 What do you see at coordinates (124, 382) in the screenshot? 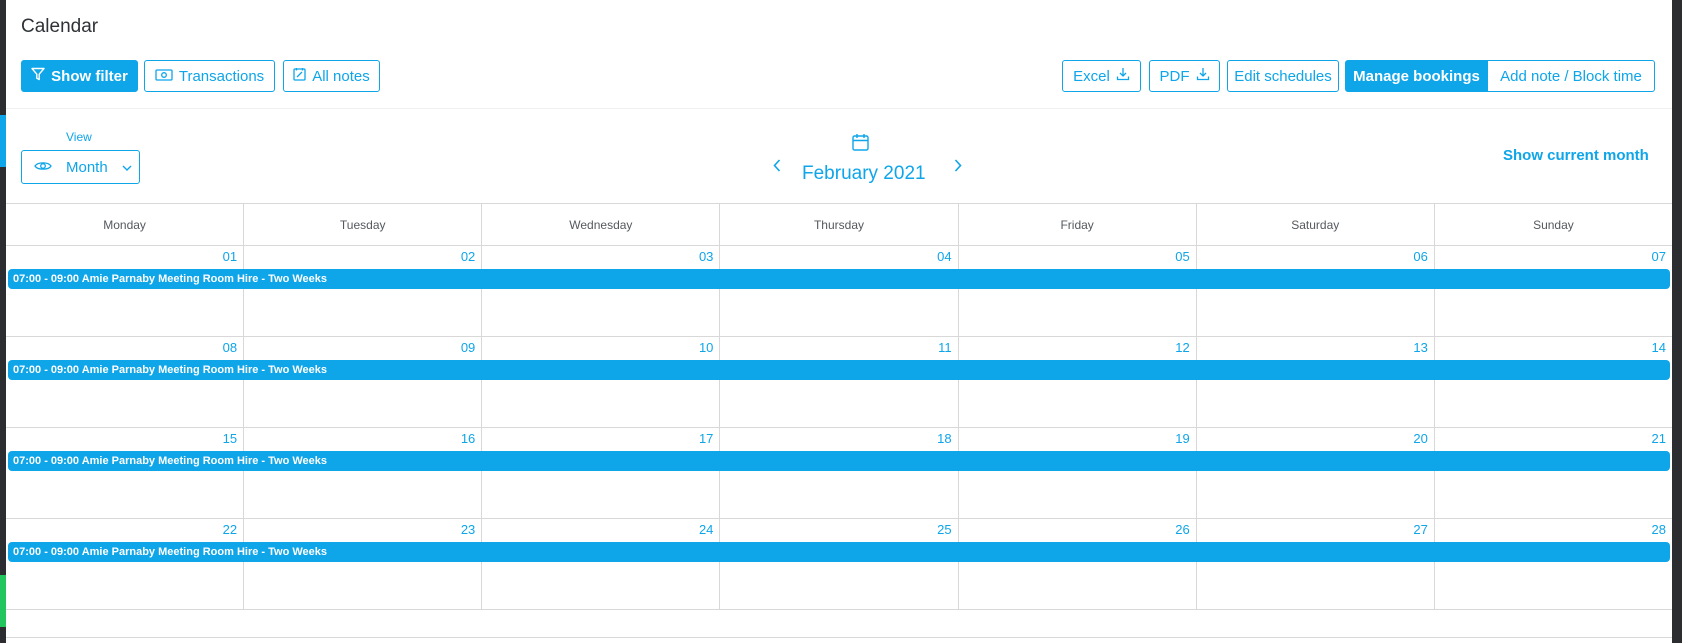
I see `day-cell: 08` at bounding box center [124, 382].